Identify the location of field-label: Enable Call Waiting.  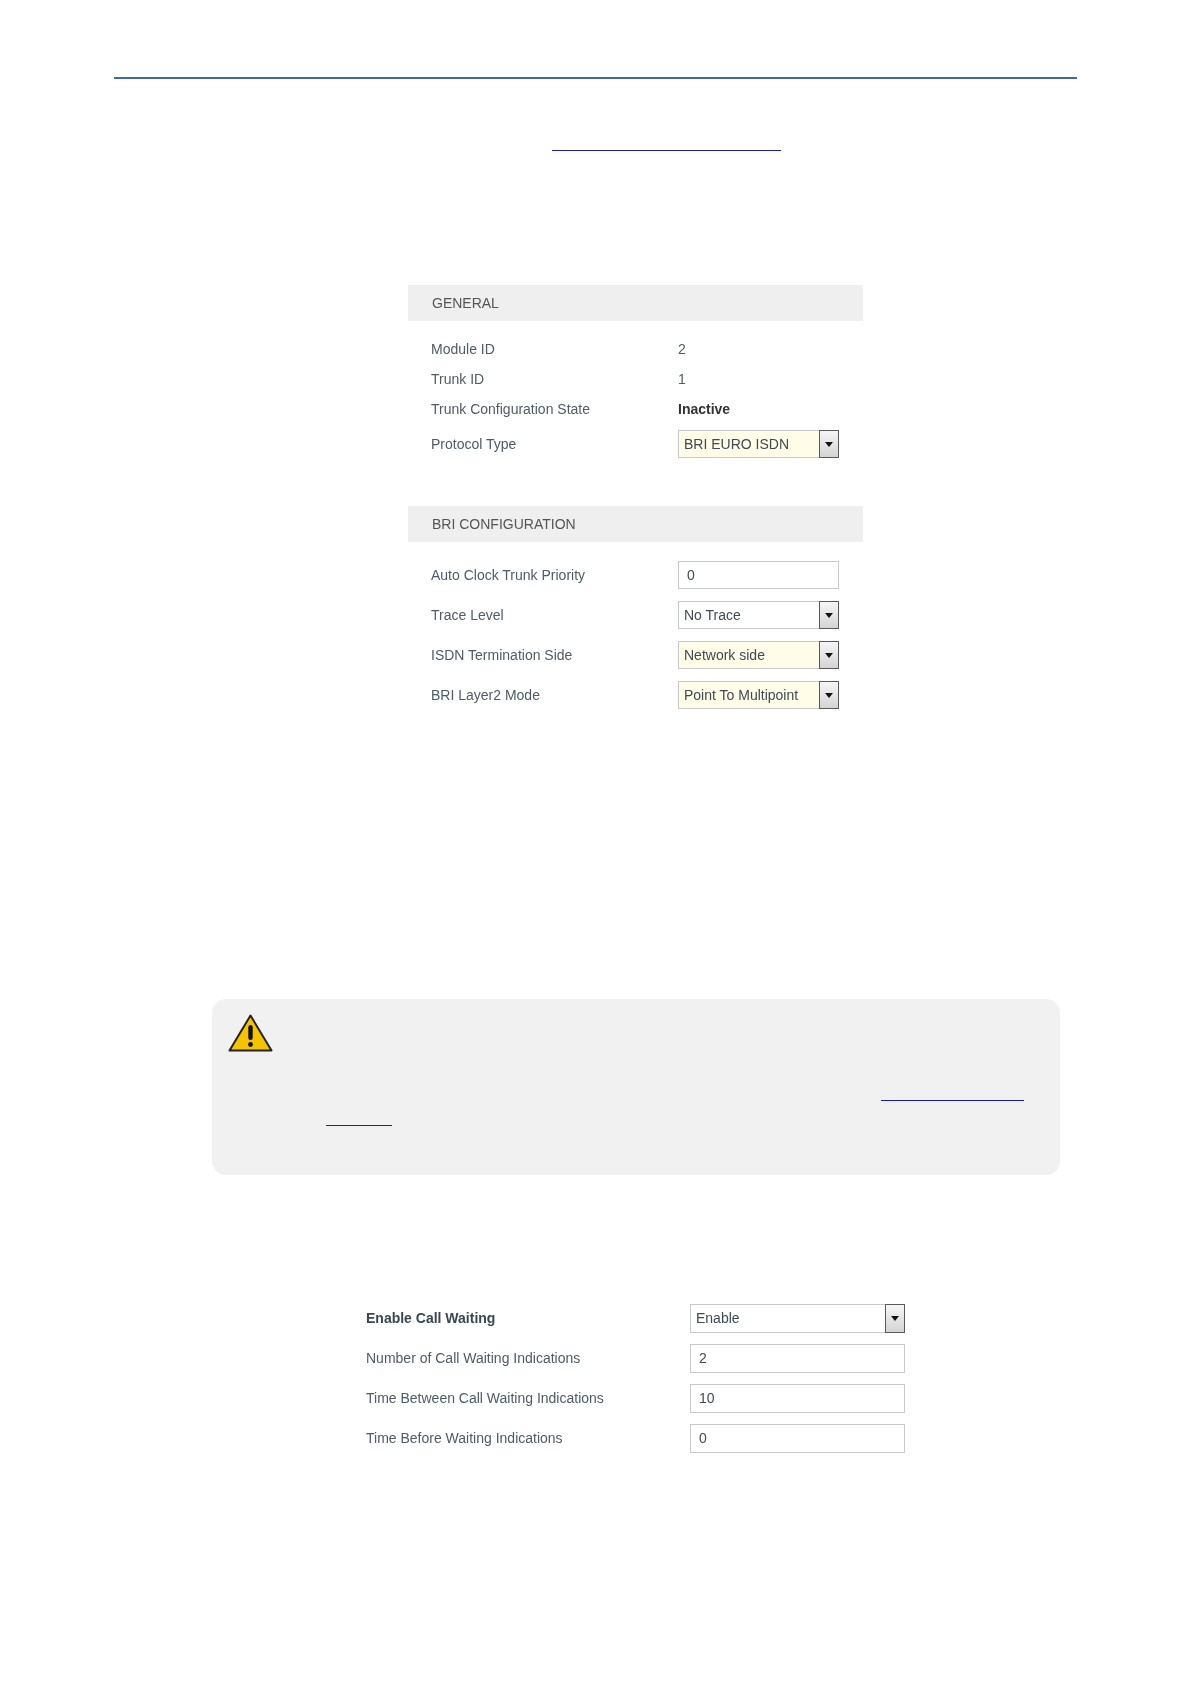
(431, 1318).